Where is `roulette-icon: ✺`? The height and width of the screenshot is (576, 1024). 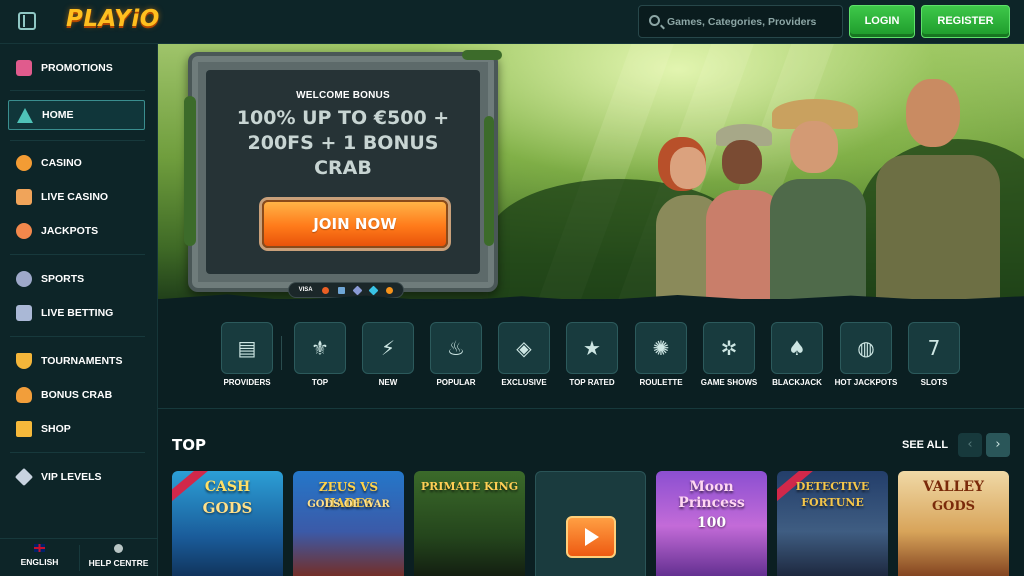 roulette-icon: ✺ is located at coordinates (661, 348).